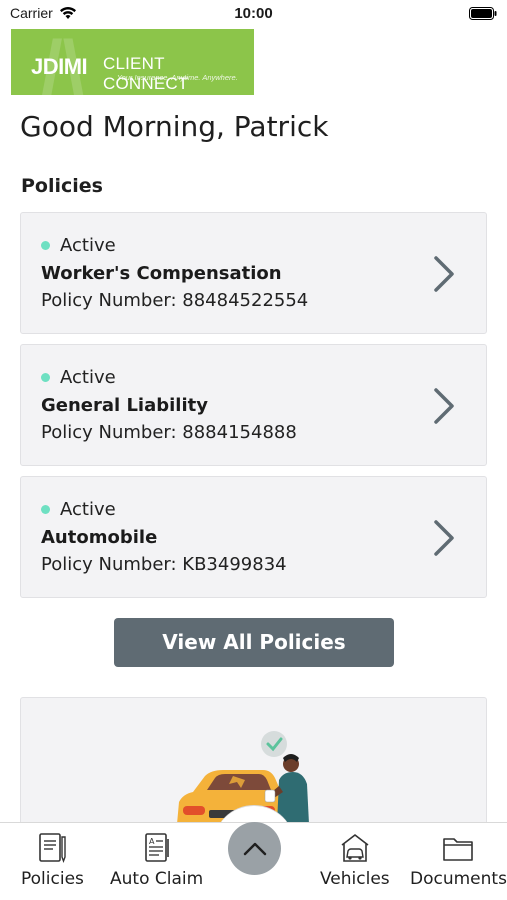 Image resolution: width=507 pixels, height=900 pixels. I want to click on folder-icon, so click(458, 849).